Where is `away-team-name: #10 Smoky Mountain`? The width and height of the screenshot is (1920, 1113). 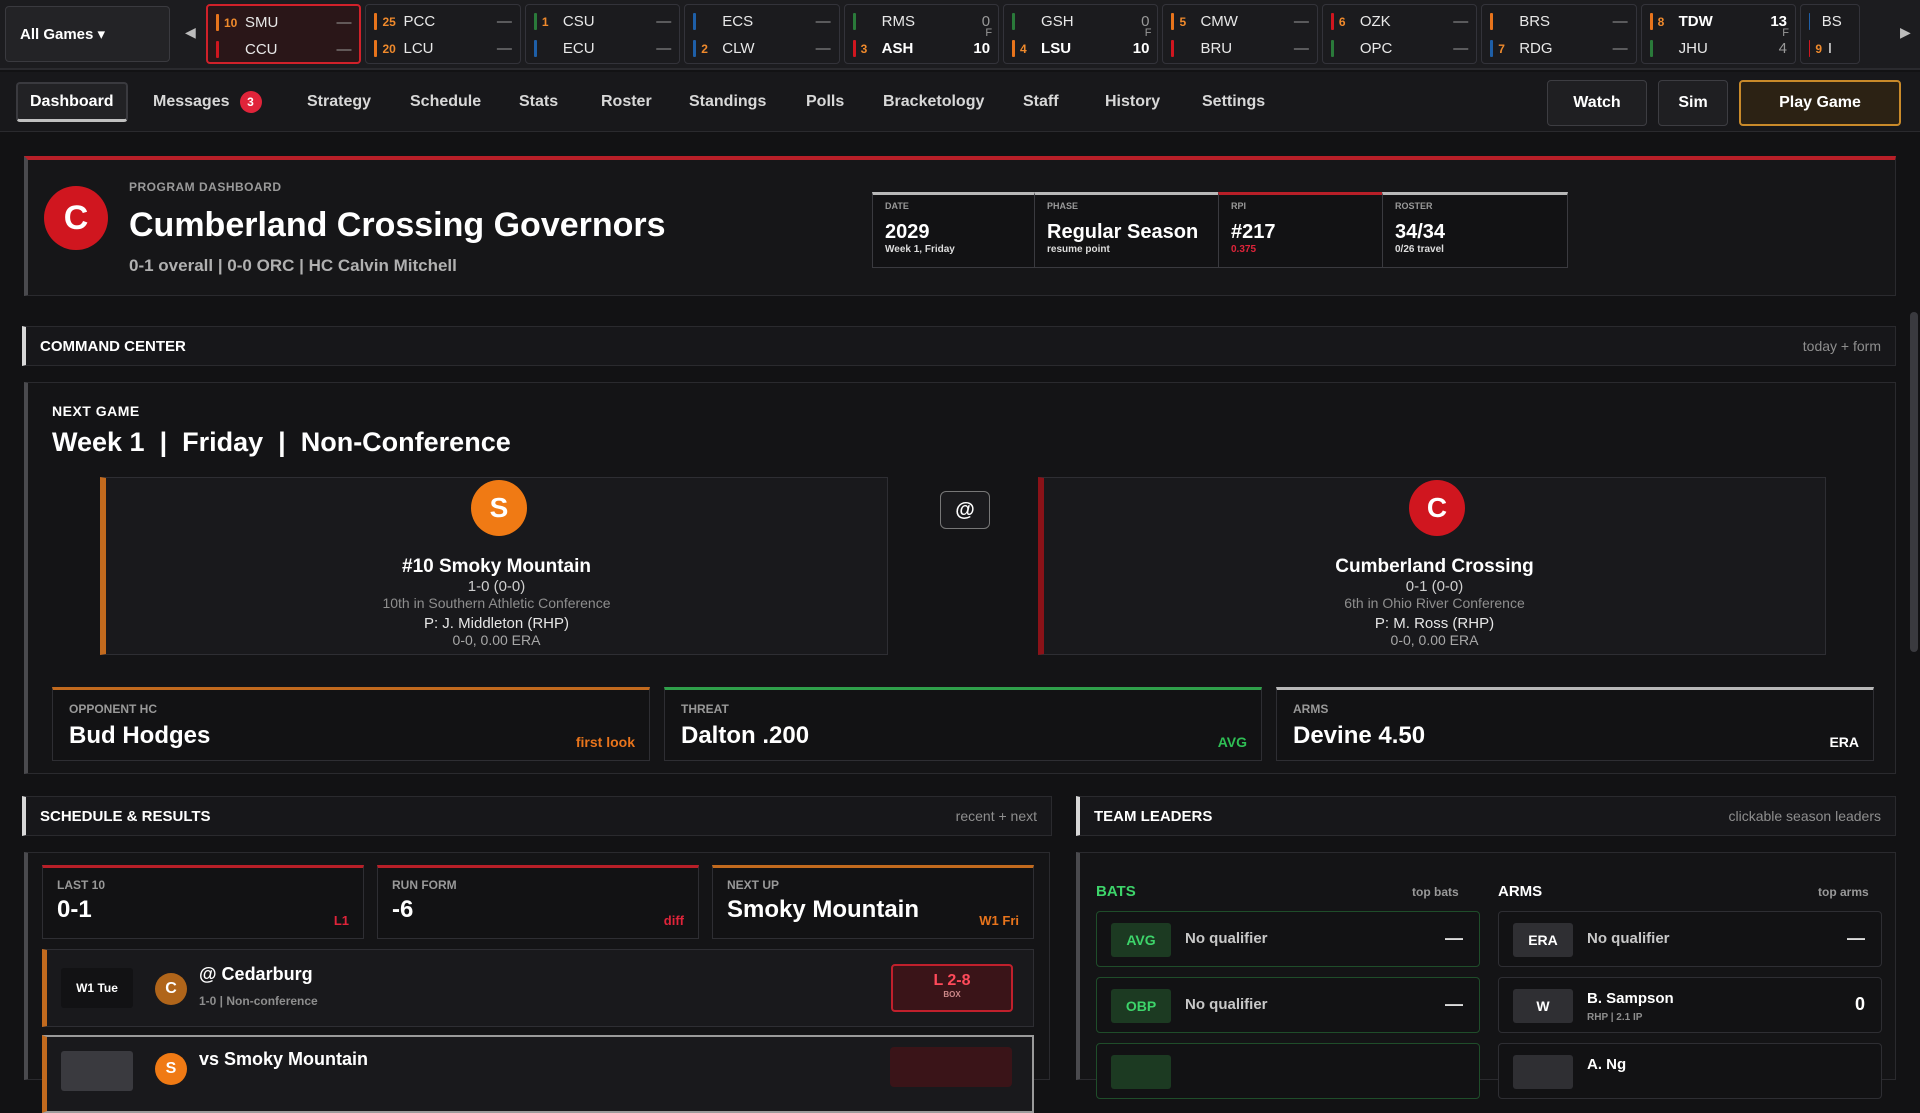 away-team-name: #10 Smoky Mountain is located at coordinates (496, 567).